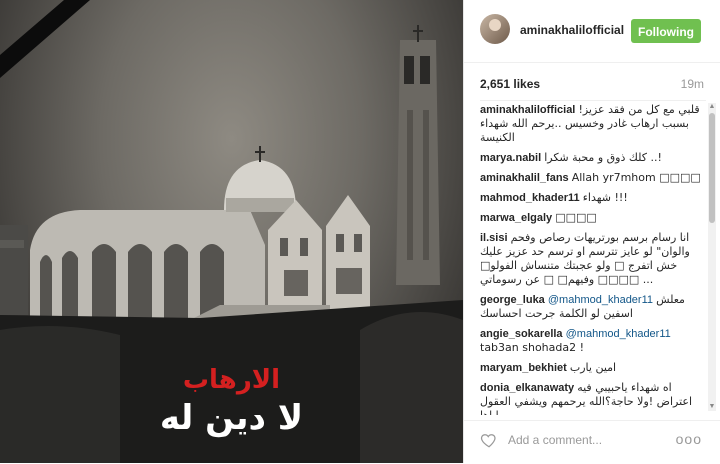 This screenshot has width=720, height=464. Describe the element at coordinates (489, 440) in the screenshot. I see `heart-icon` at that location.